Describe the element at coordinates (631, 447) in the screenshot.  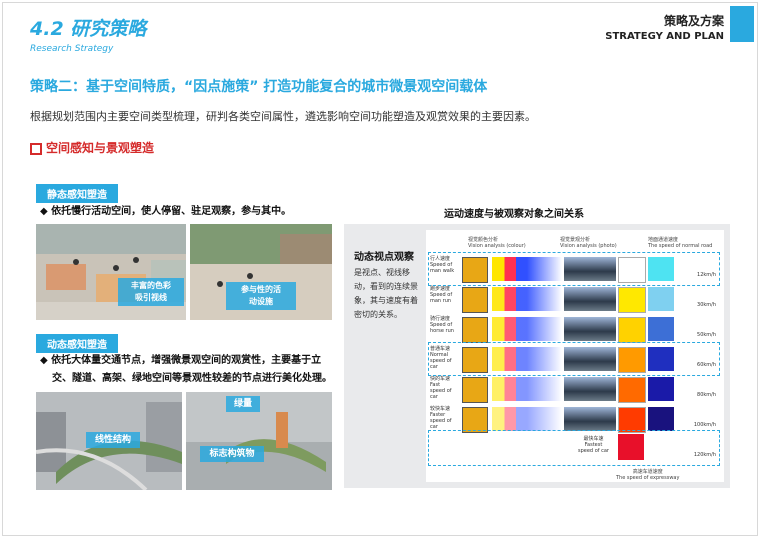
I see `expressway-swatch` at that location.